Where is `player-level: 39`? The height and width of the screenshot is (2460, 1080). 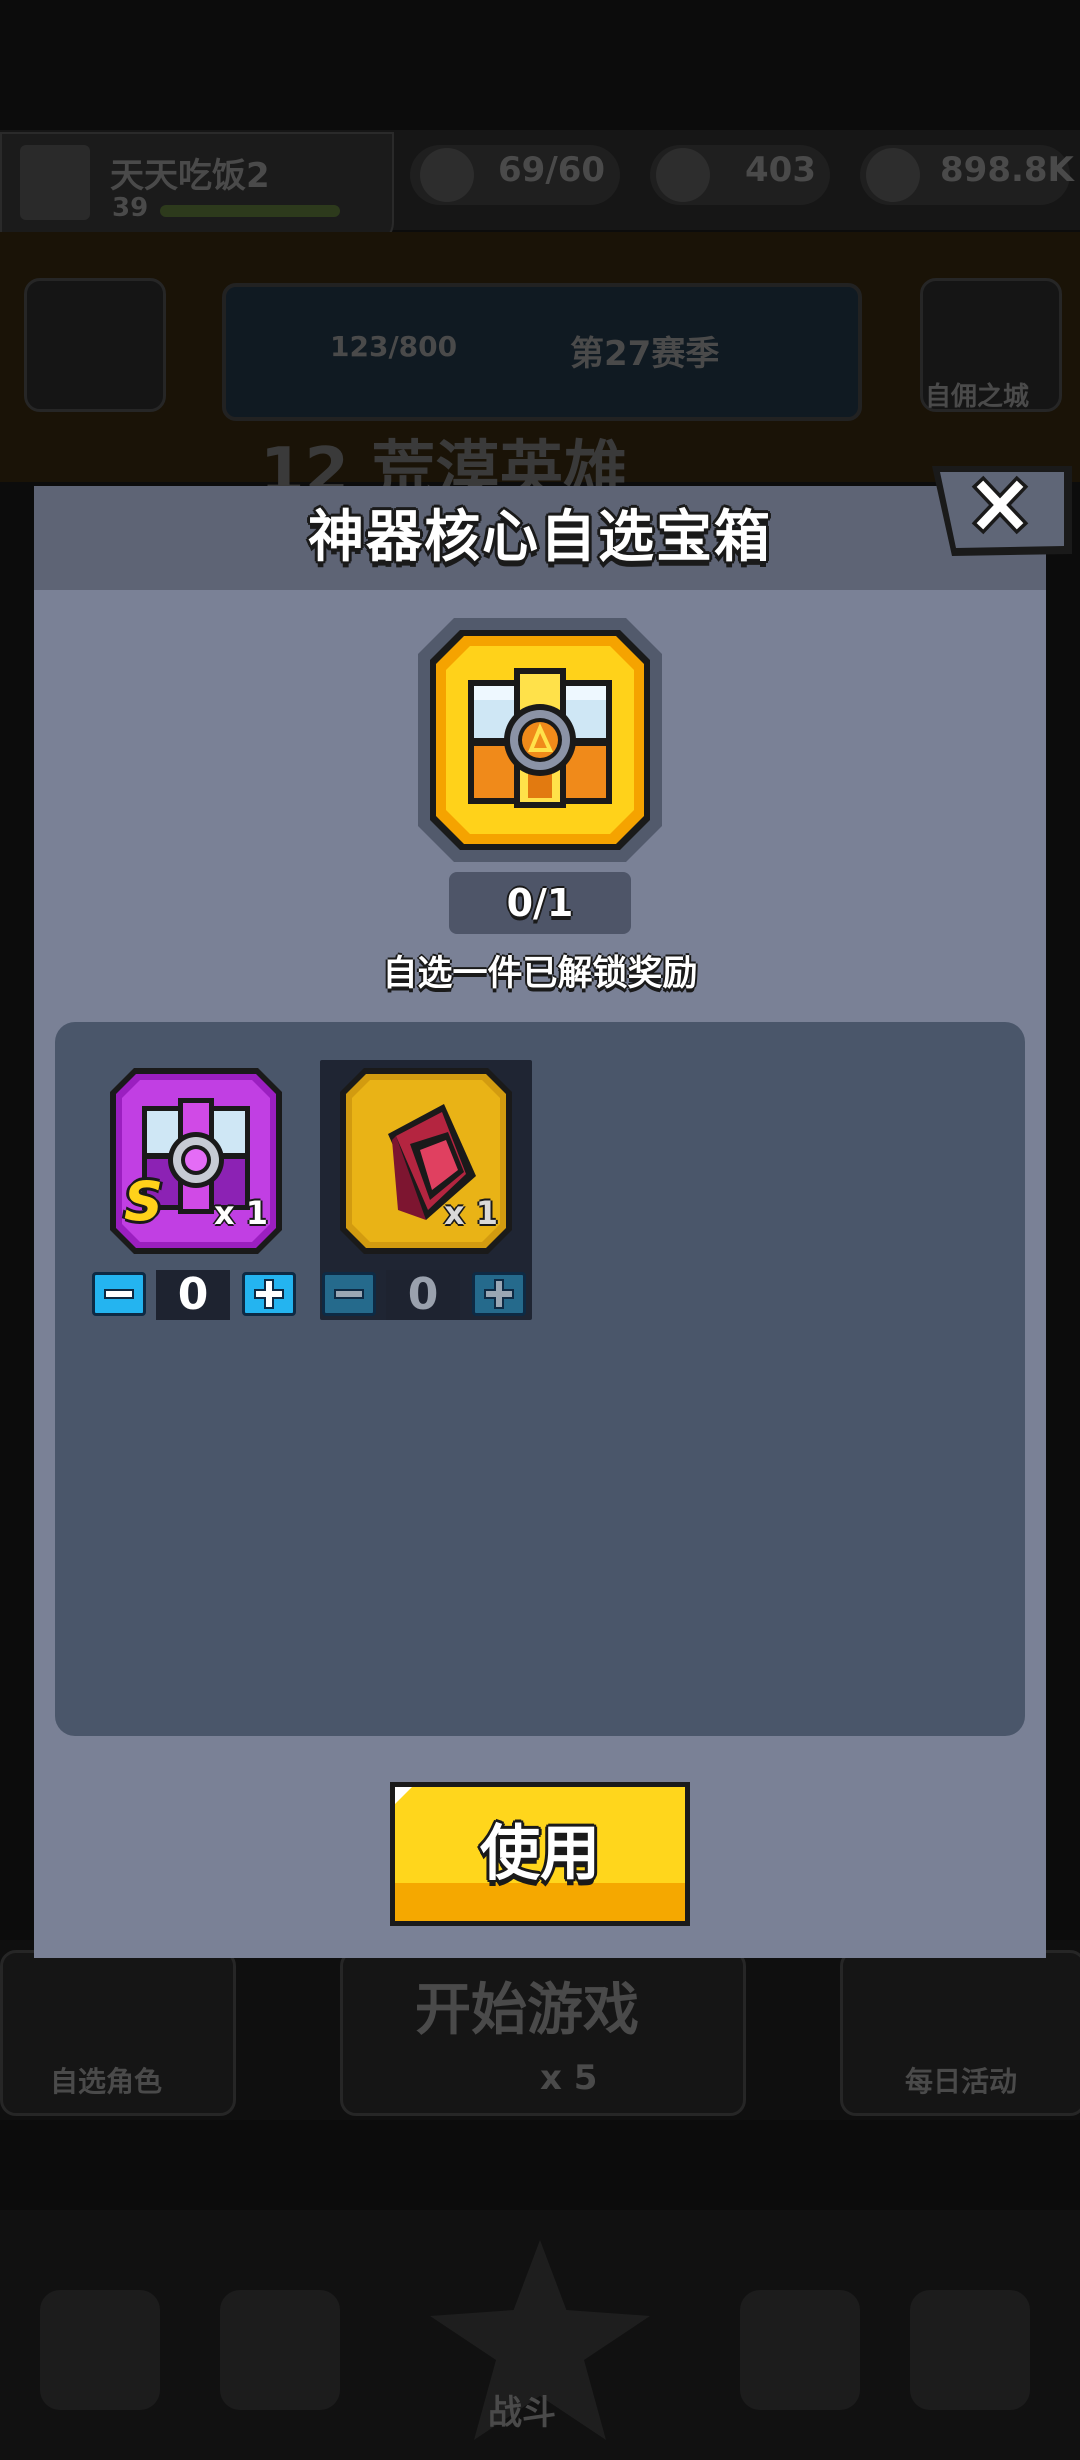 player-level: 39 is located at coordinates (130, 208).